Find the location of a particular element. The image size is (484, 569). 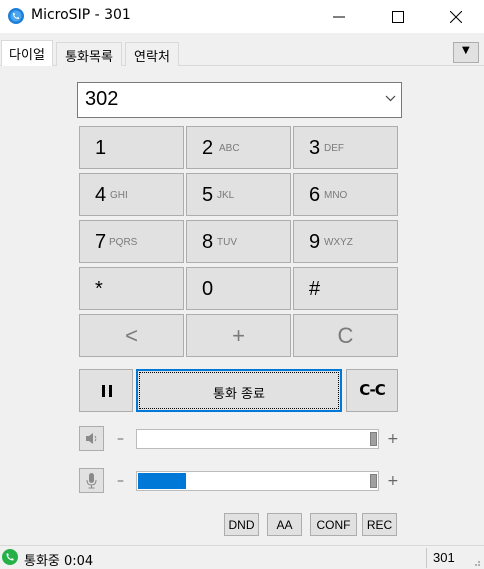

microphone-minus-label: – is located at coordinates (120, 481).